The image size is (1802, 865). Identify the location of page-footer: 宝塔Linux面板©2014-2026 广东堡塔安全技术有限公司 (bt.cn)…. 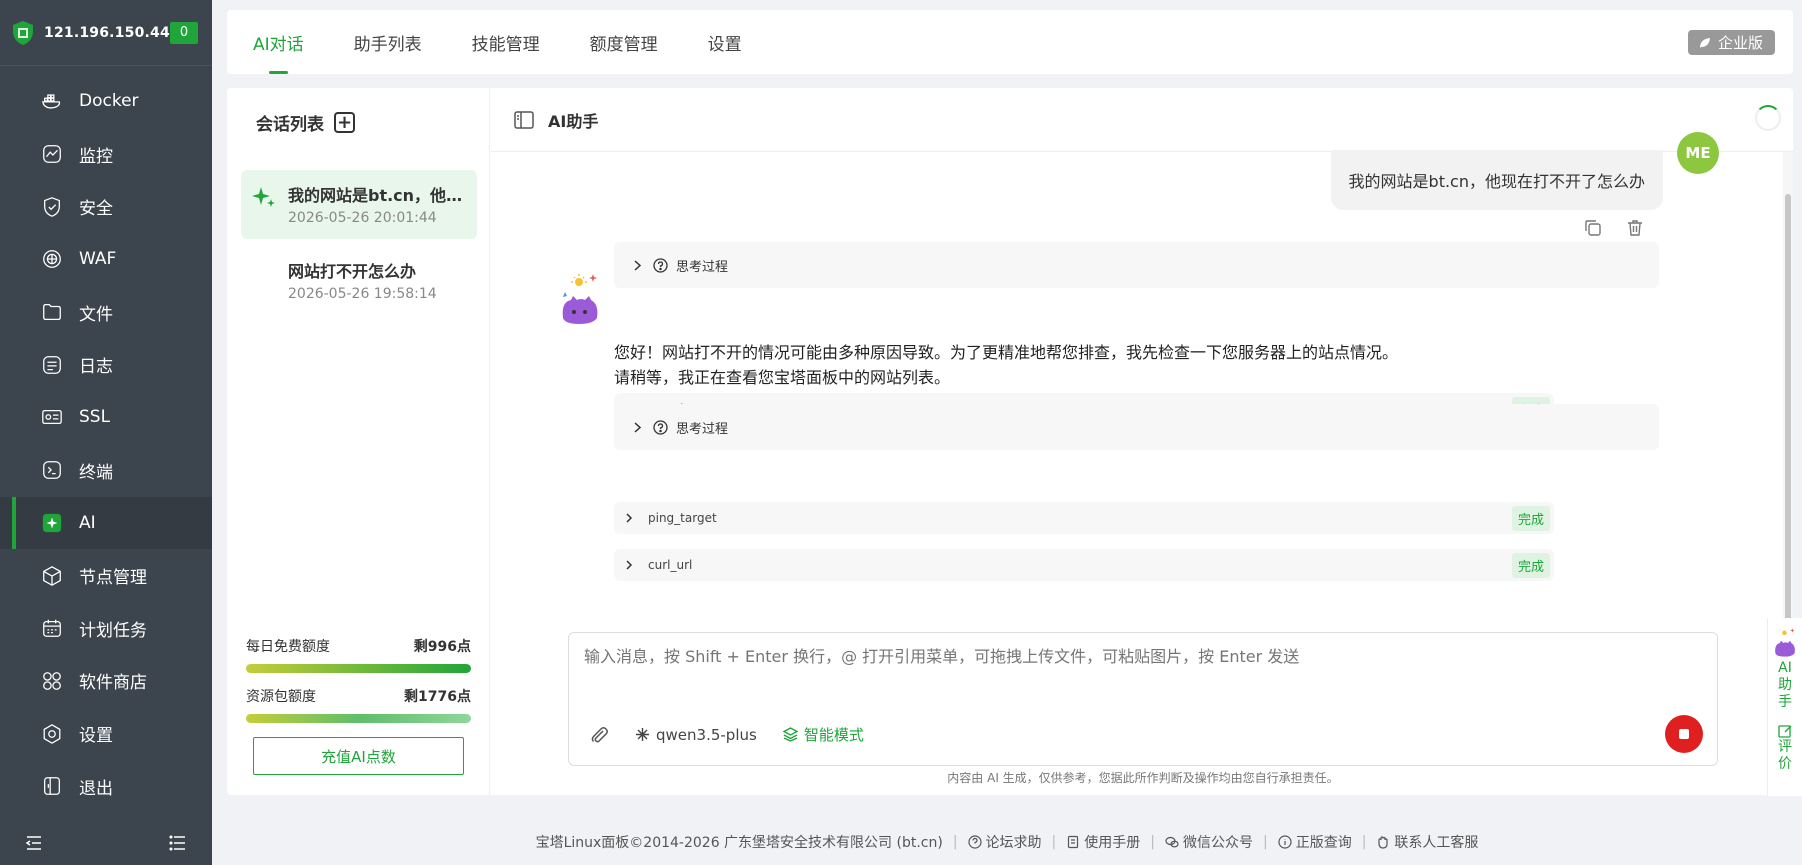
(1007, 842).